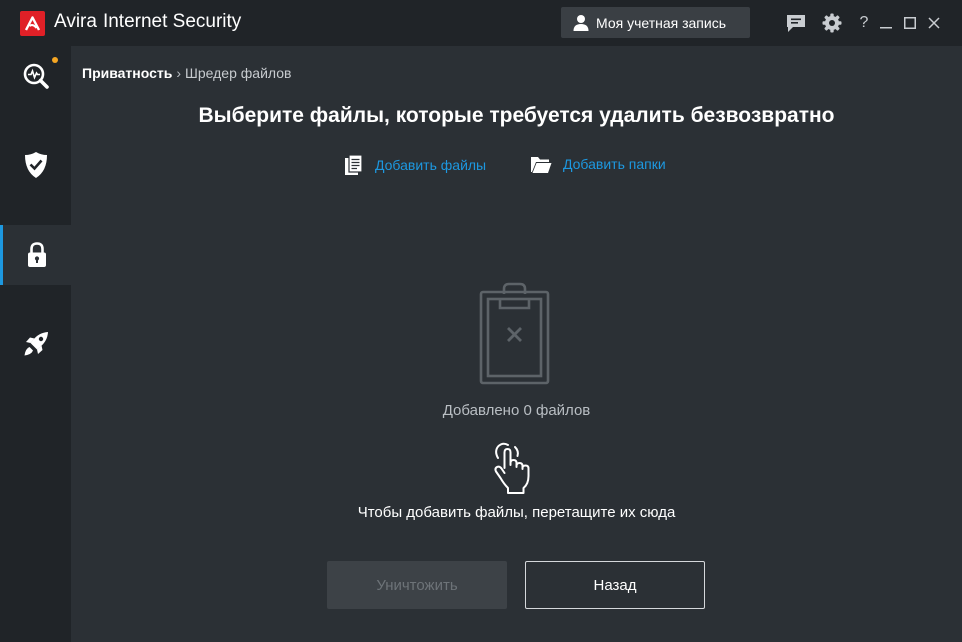  Describe the element at coordinates (75, 21) in the screenshot. I see `app-brand: Avira` at that location.